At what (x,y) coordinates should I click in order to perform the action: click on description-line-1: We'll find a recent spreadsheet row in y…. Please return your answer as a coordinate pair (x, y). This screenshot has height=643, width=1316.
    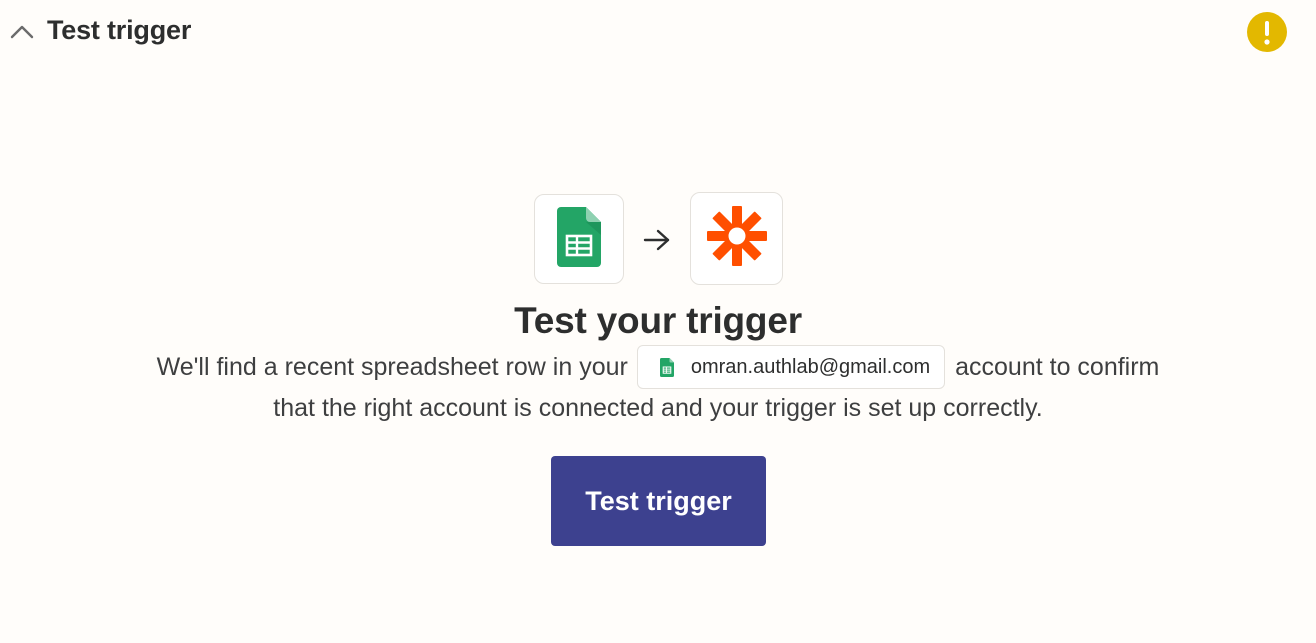
    Looking at the image, I should click on (658, 367).